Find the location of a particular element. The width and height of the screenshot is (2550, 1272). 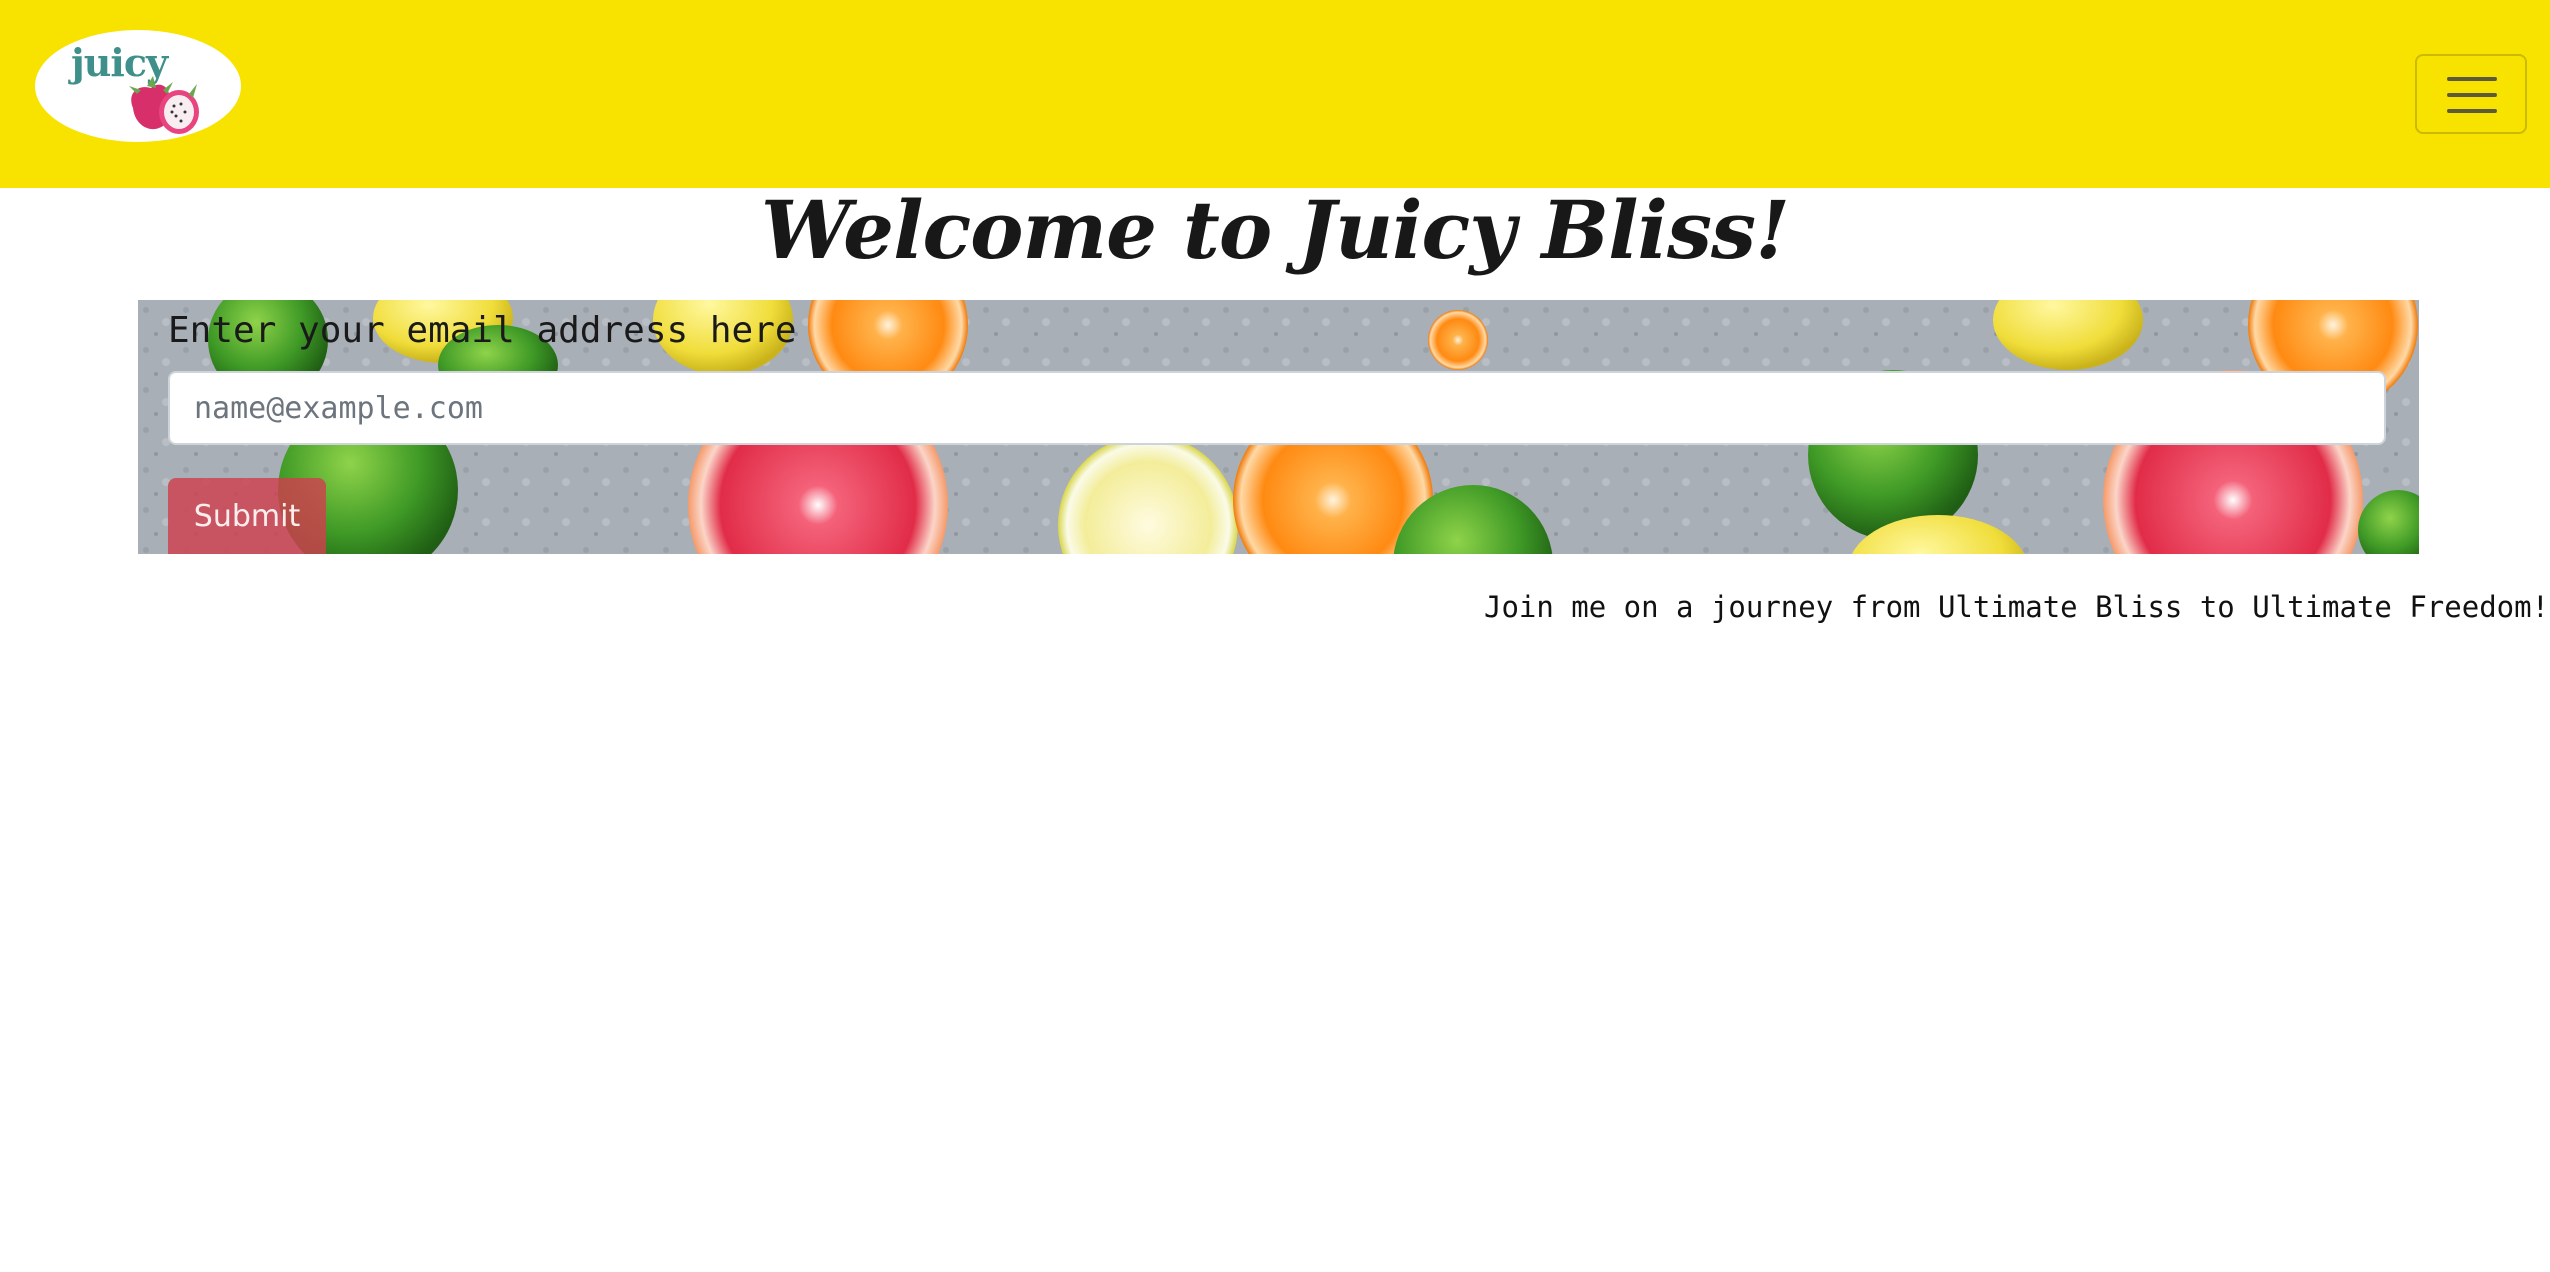

submit-button: Submit is located at coordinates (247, 516).